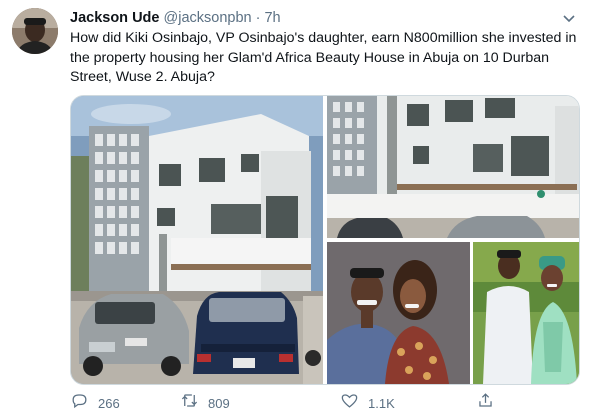  I want to click on chevron-down-icon, so click(569, 18).